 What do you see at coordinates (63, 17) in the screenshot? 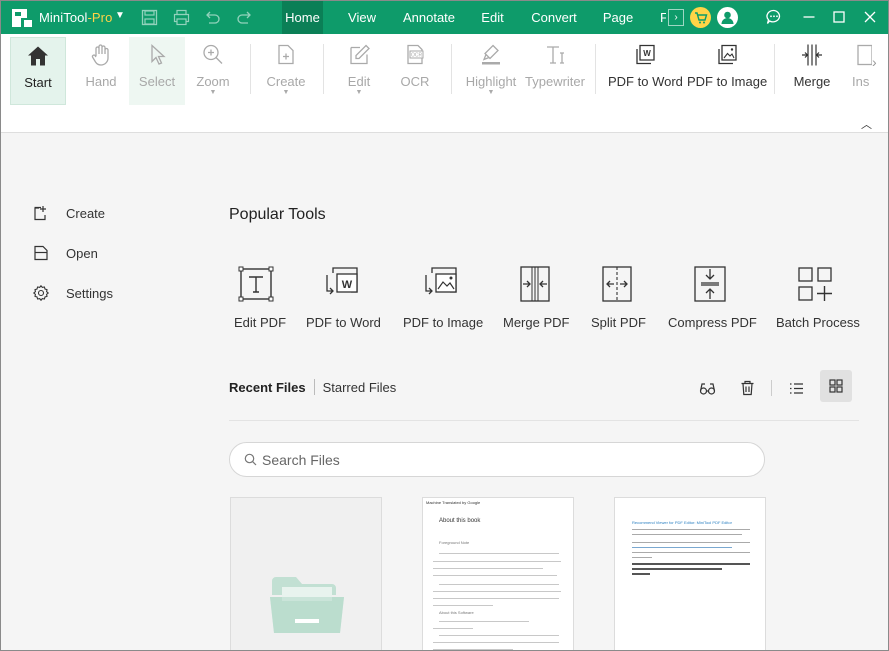
I see `app-name: MiniTool` at bounding box center [63, 17].